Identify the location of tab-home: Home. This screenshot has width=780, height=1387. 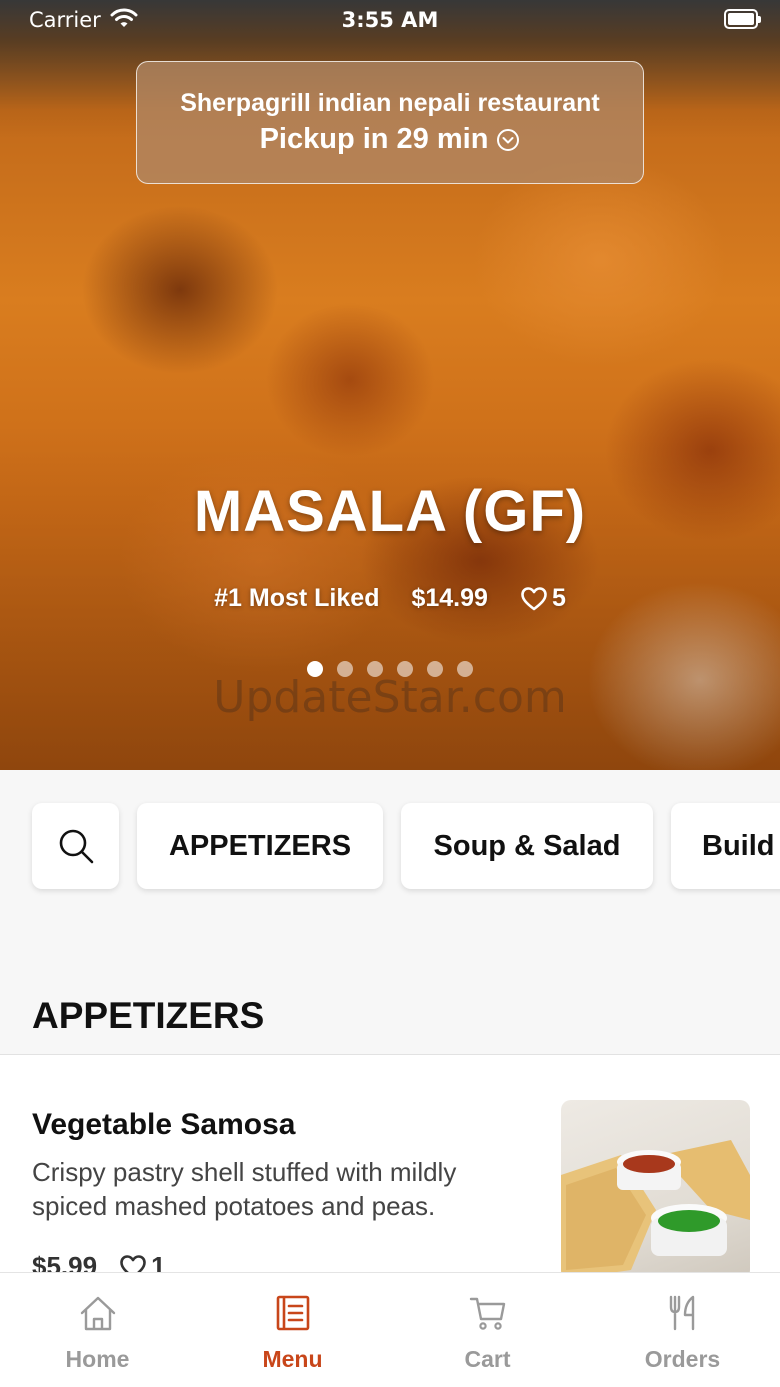
(97, 1330).